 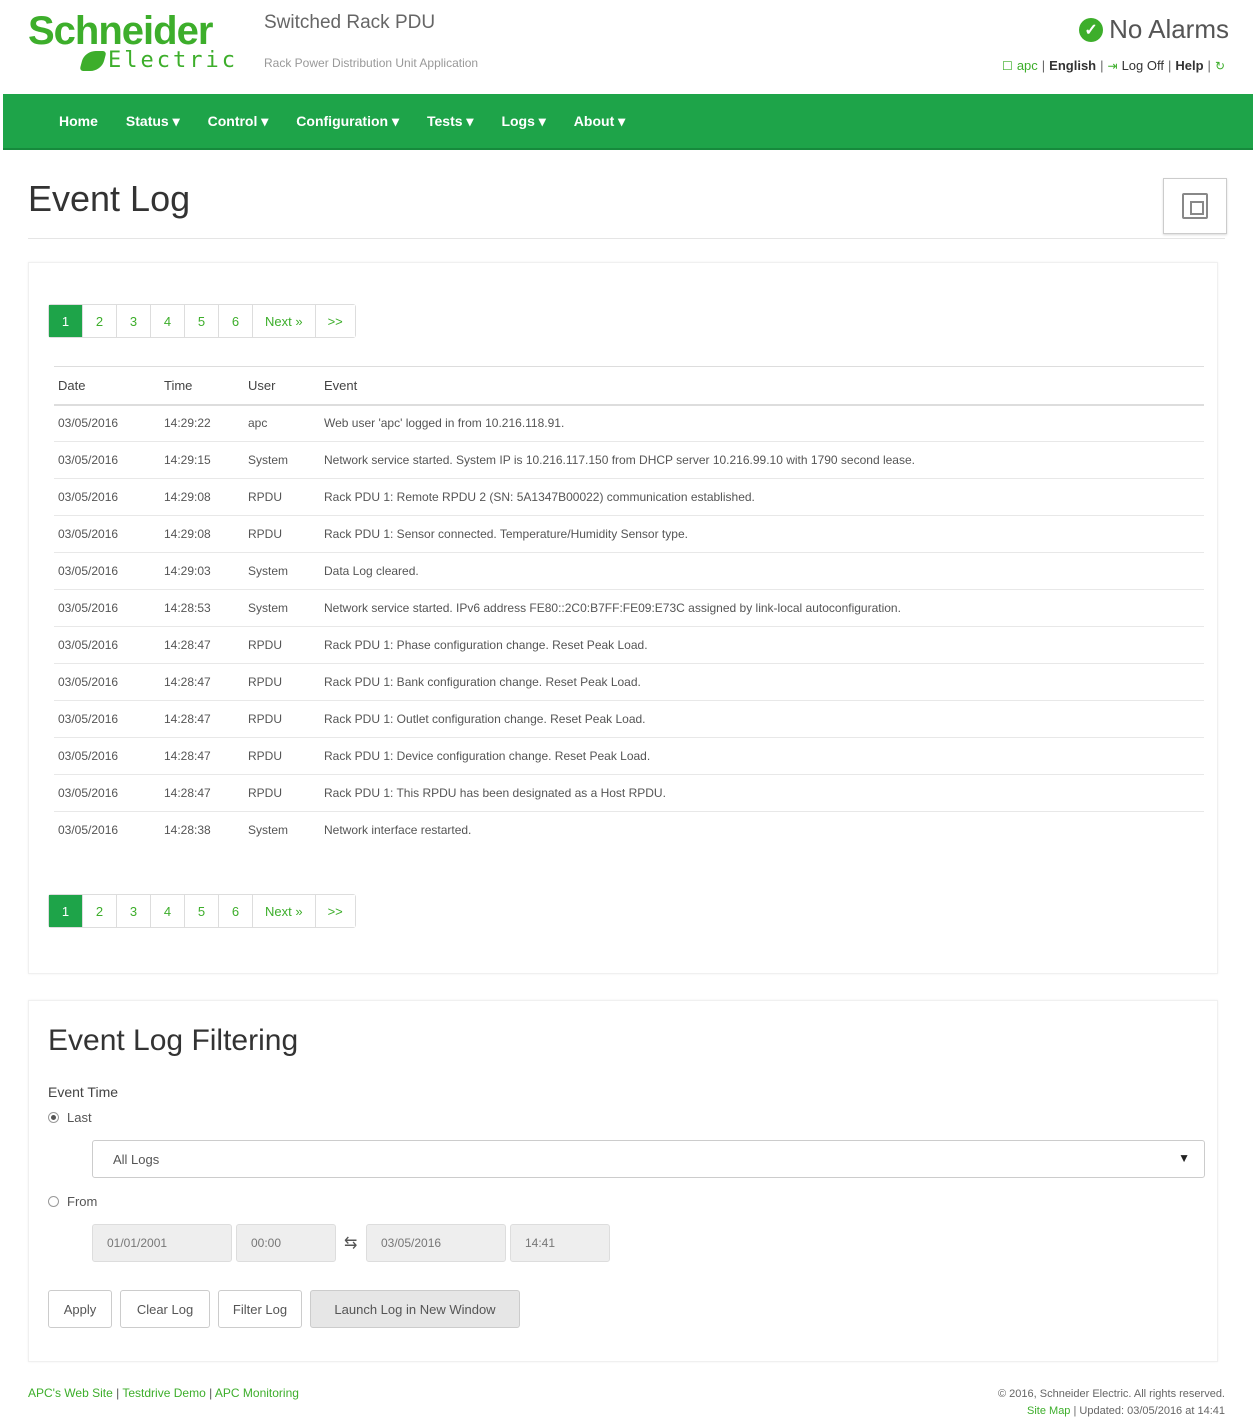 I want to click on footer-link-monitoring: APC Monitoring, so click(x=257, y=1393).